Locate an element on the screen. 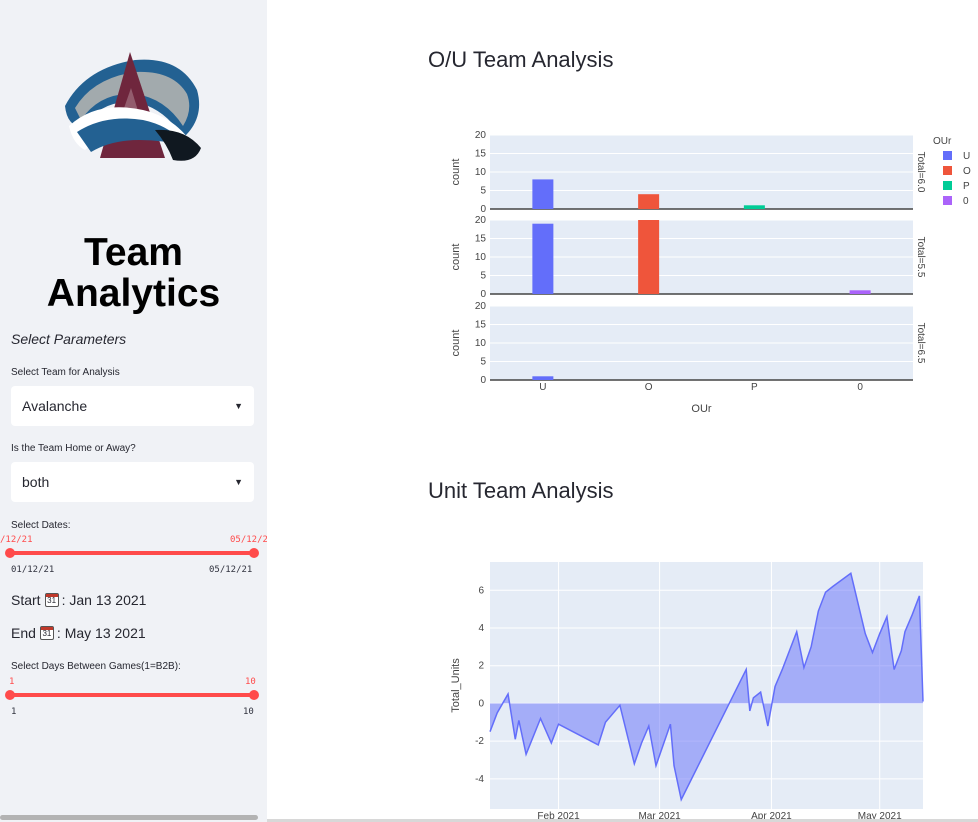 Image resolution: width=978 pixels, height=822 pixels. team-select-label: Select Team for Analysis is located at coordinates (65, 372).